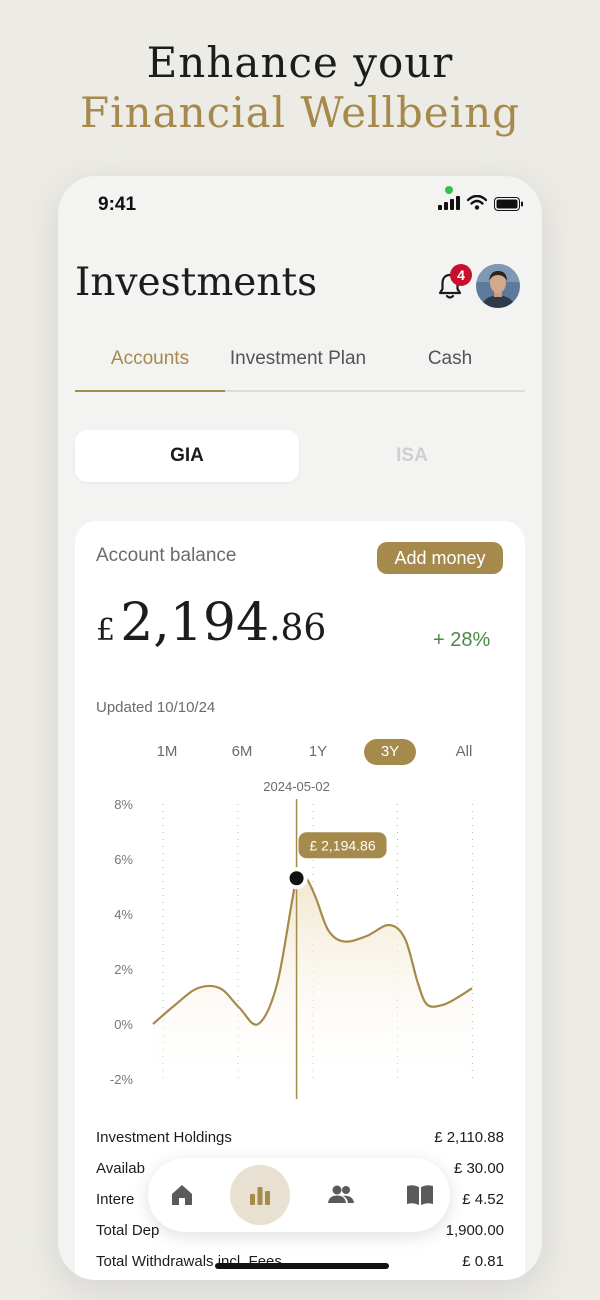 The image size is (600, 1300). I want to click on bottom-navigation, so click(299, 1195).